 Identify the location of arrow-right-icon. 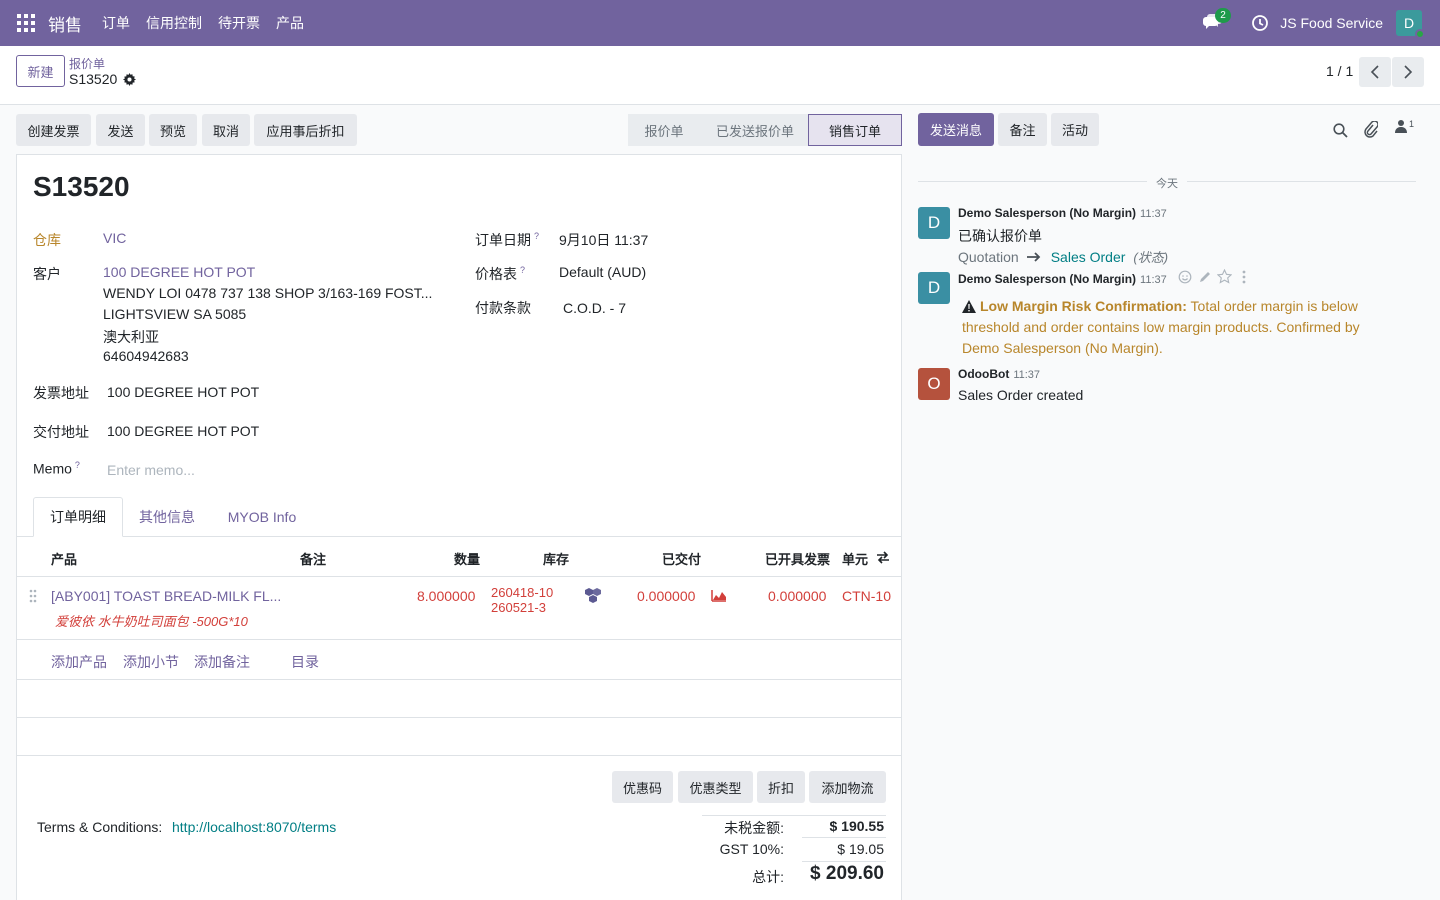
(1033, 256).